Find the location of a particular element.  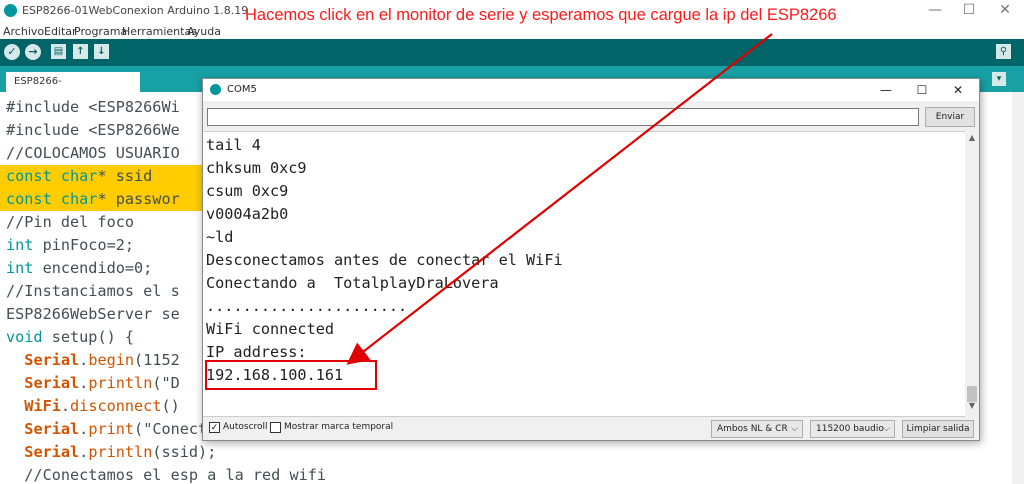

serial-output-line: Desconectamos antes de conectar el WiFi is located at coordinates (384, 260).